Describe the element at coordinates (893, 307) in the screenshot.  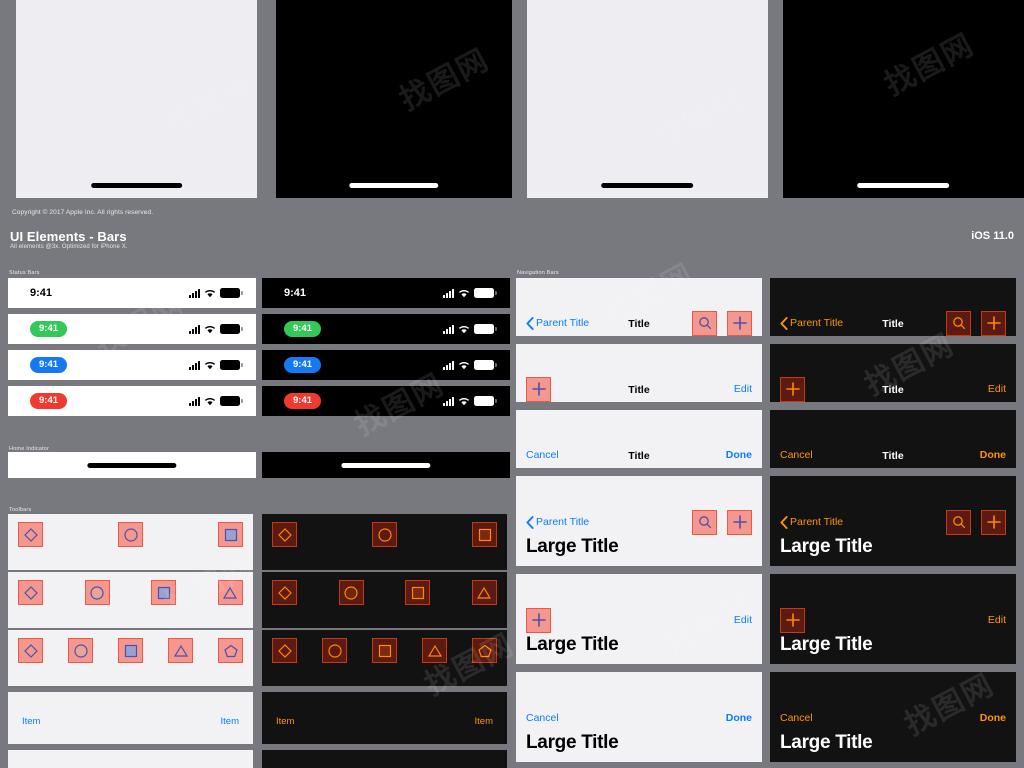
I see `nav-bar-dark-back-actions: Parent Title Title` at that location.